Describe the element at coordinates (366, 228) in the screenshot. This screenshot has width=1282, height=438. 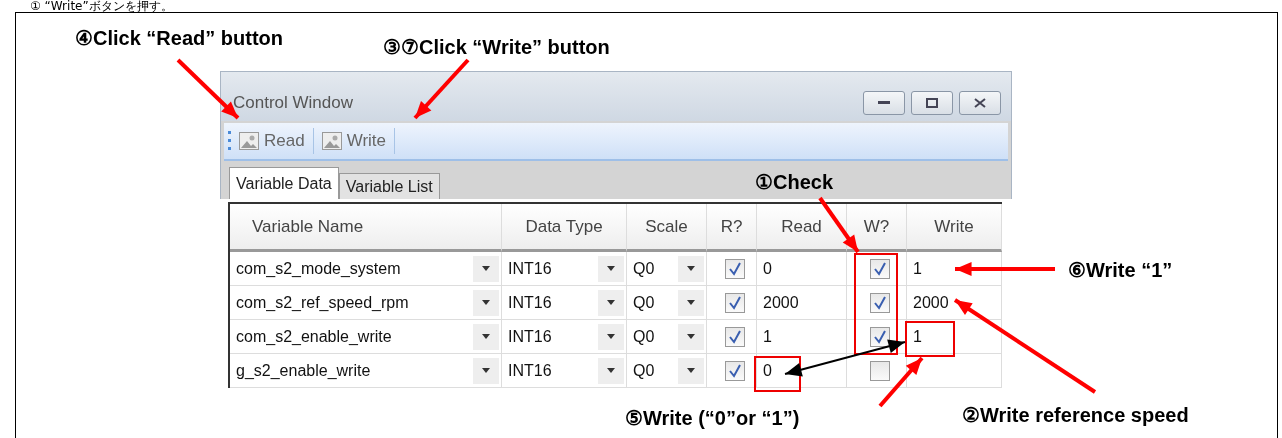
I see `column-header: Variable Name` at that location.